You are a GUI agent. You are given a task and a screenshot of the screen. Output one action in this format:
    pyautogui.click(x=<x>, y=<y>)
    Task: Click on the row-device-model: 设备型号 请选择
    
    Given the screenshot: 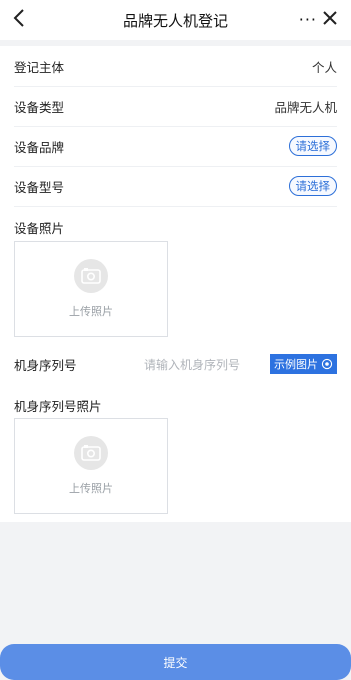 What is the action you would take?
    pyautogui.click(x=175, y=186)
    